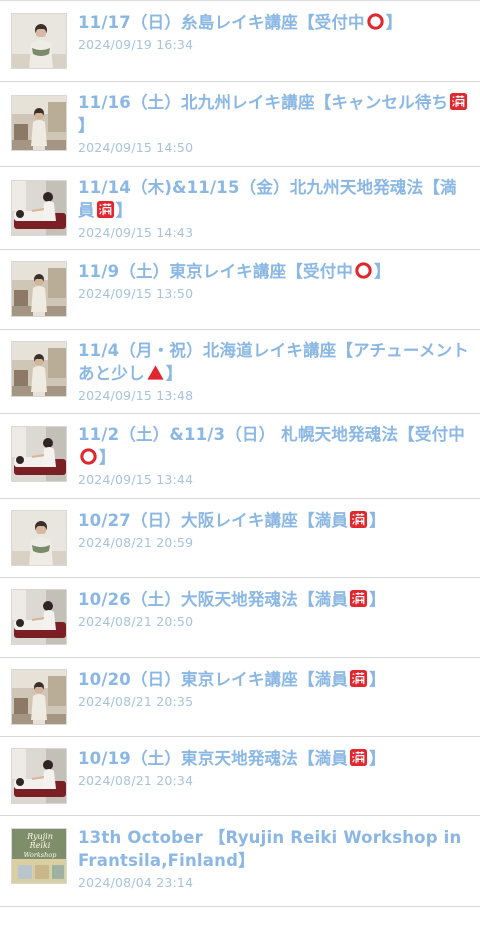 This screenshot has height=939, width=480. I want to click on list-item: 10/26（土）大阪天地発魂法【満員】 2024/08/21 20:50, so click(240, 618).